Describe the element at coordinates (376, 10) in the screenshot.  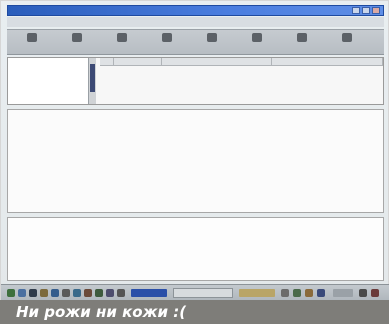
I see `close-icon` at that location.